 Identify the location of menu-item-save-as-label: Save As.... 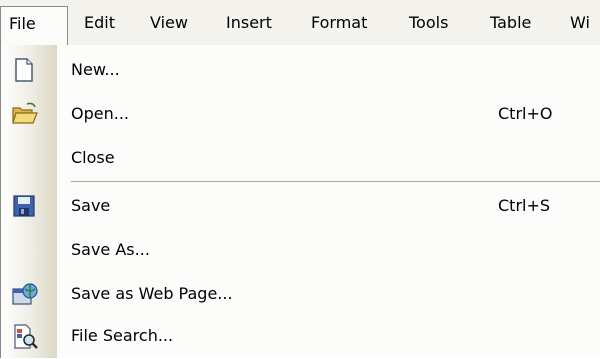
(110, 249).